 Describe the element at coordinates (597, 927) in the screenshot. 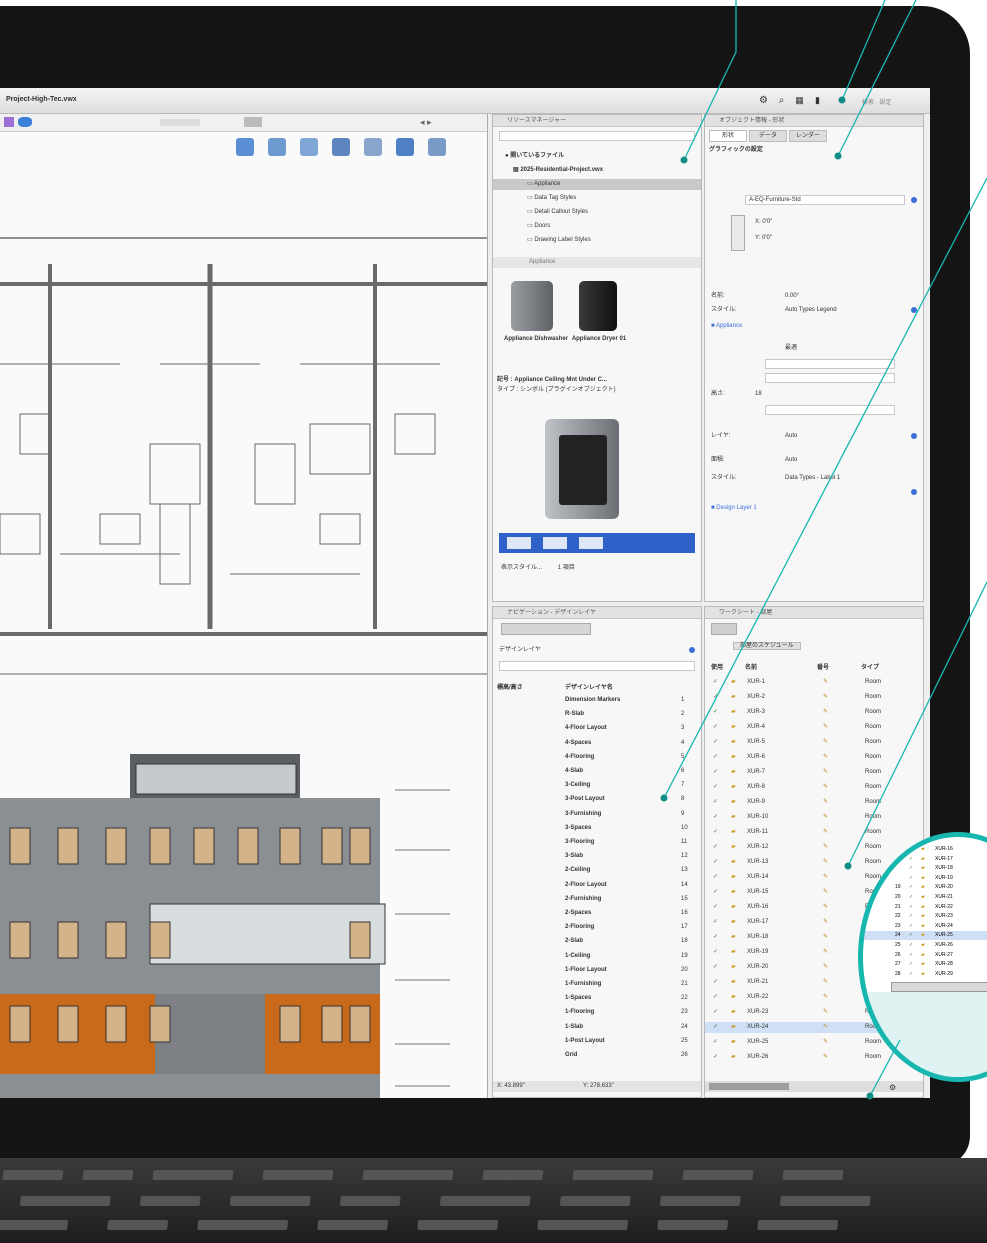

I see `layer-row: 2-Flooring 17` at that location.